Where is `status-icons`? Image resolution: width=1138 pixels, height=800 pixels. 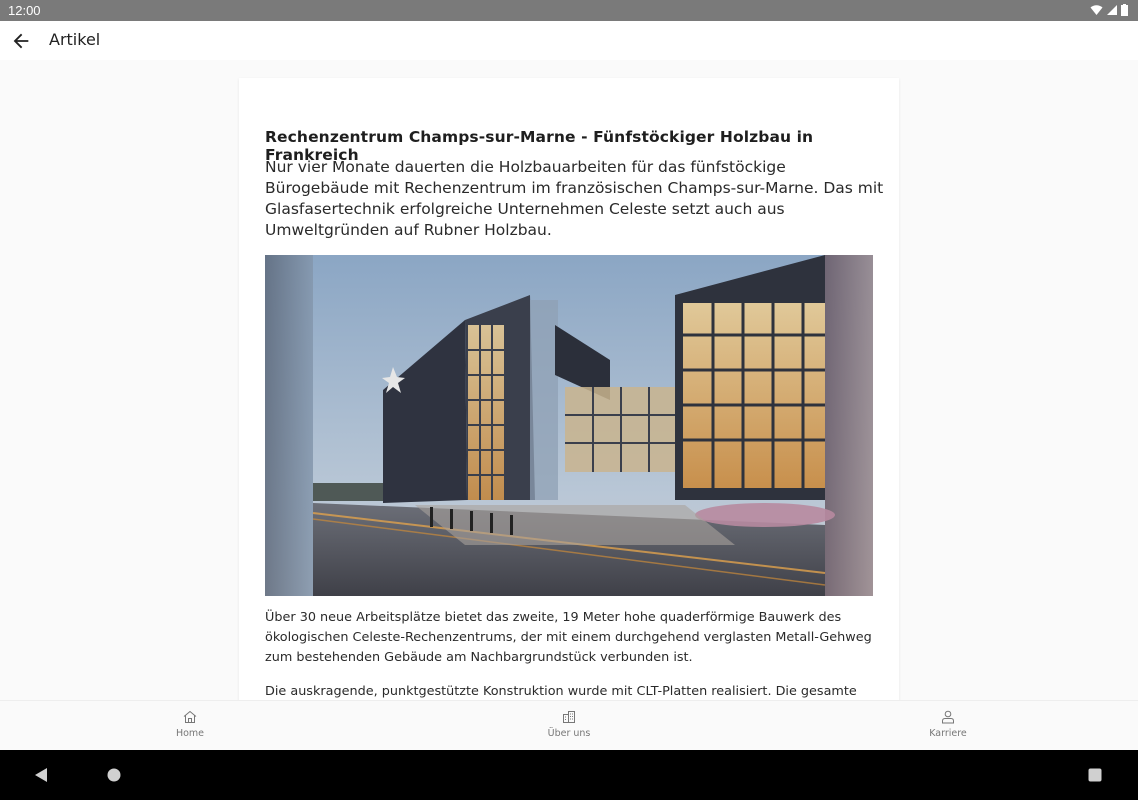
status-icons is located at coordinates (1109, 10).